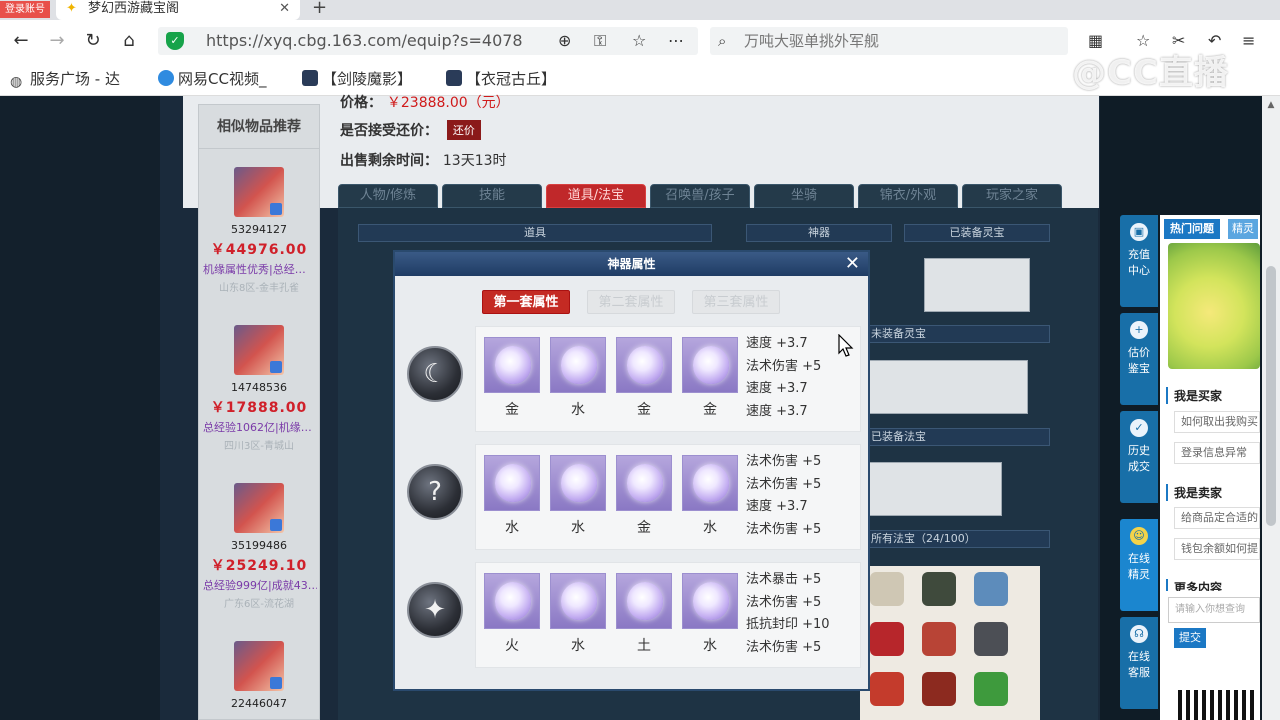  Describe the element at coordinates (710, 528) in the screenshot. I see `gem-element: 水` at that location.